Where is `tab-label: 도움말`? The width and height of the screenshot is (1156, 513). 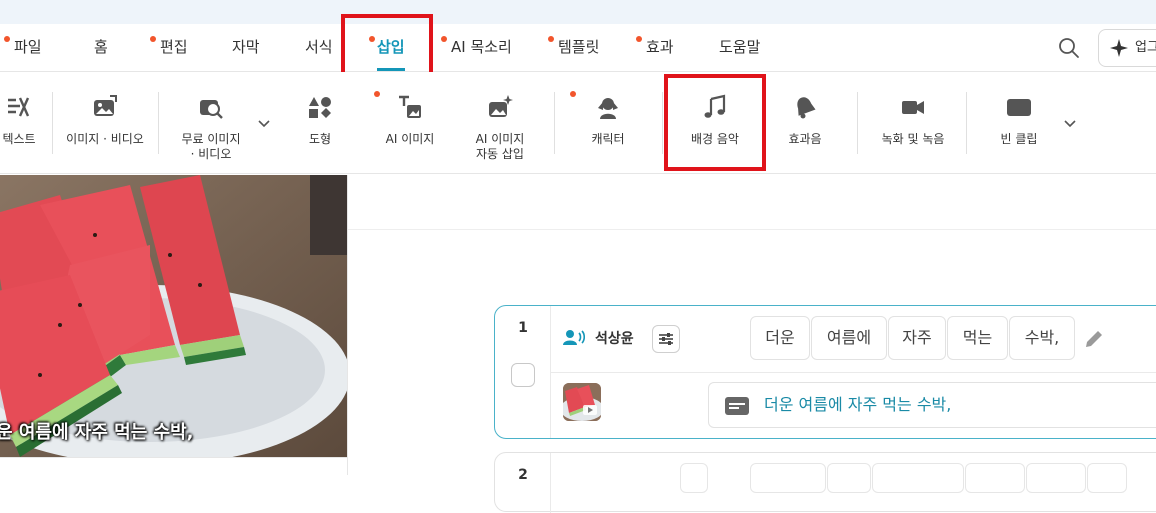 tab-label: 도움말 is located at coordinates (740, 47).